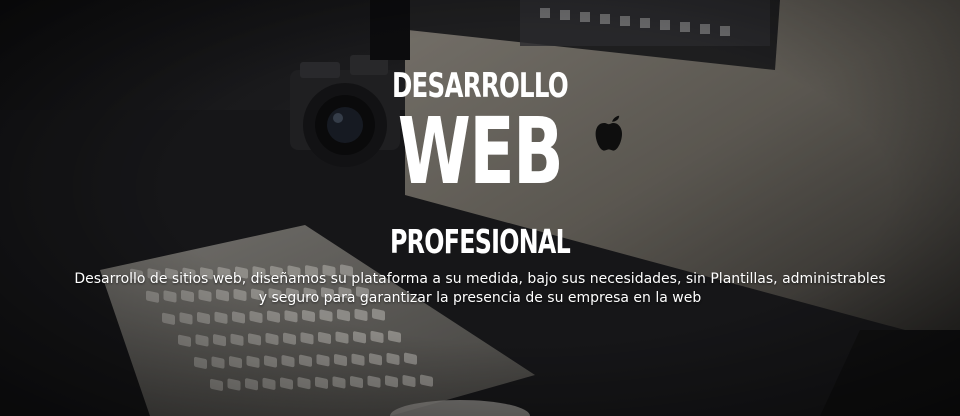 This screenshot has height=416, width=960. I want to click on headline-line-3: PROFESIONAL, so click(480, 241).